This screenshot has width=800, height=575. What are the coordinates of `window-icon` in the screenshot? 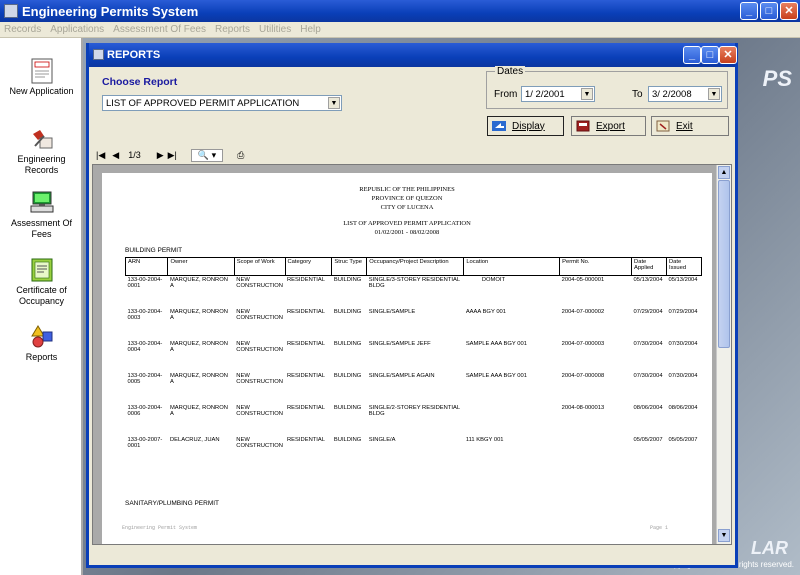 It's located at (98, 54).